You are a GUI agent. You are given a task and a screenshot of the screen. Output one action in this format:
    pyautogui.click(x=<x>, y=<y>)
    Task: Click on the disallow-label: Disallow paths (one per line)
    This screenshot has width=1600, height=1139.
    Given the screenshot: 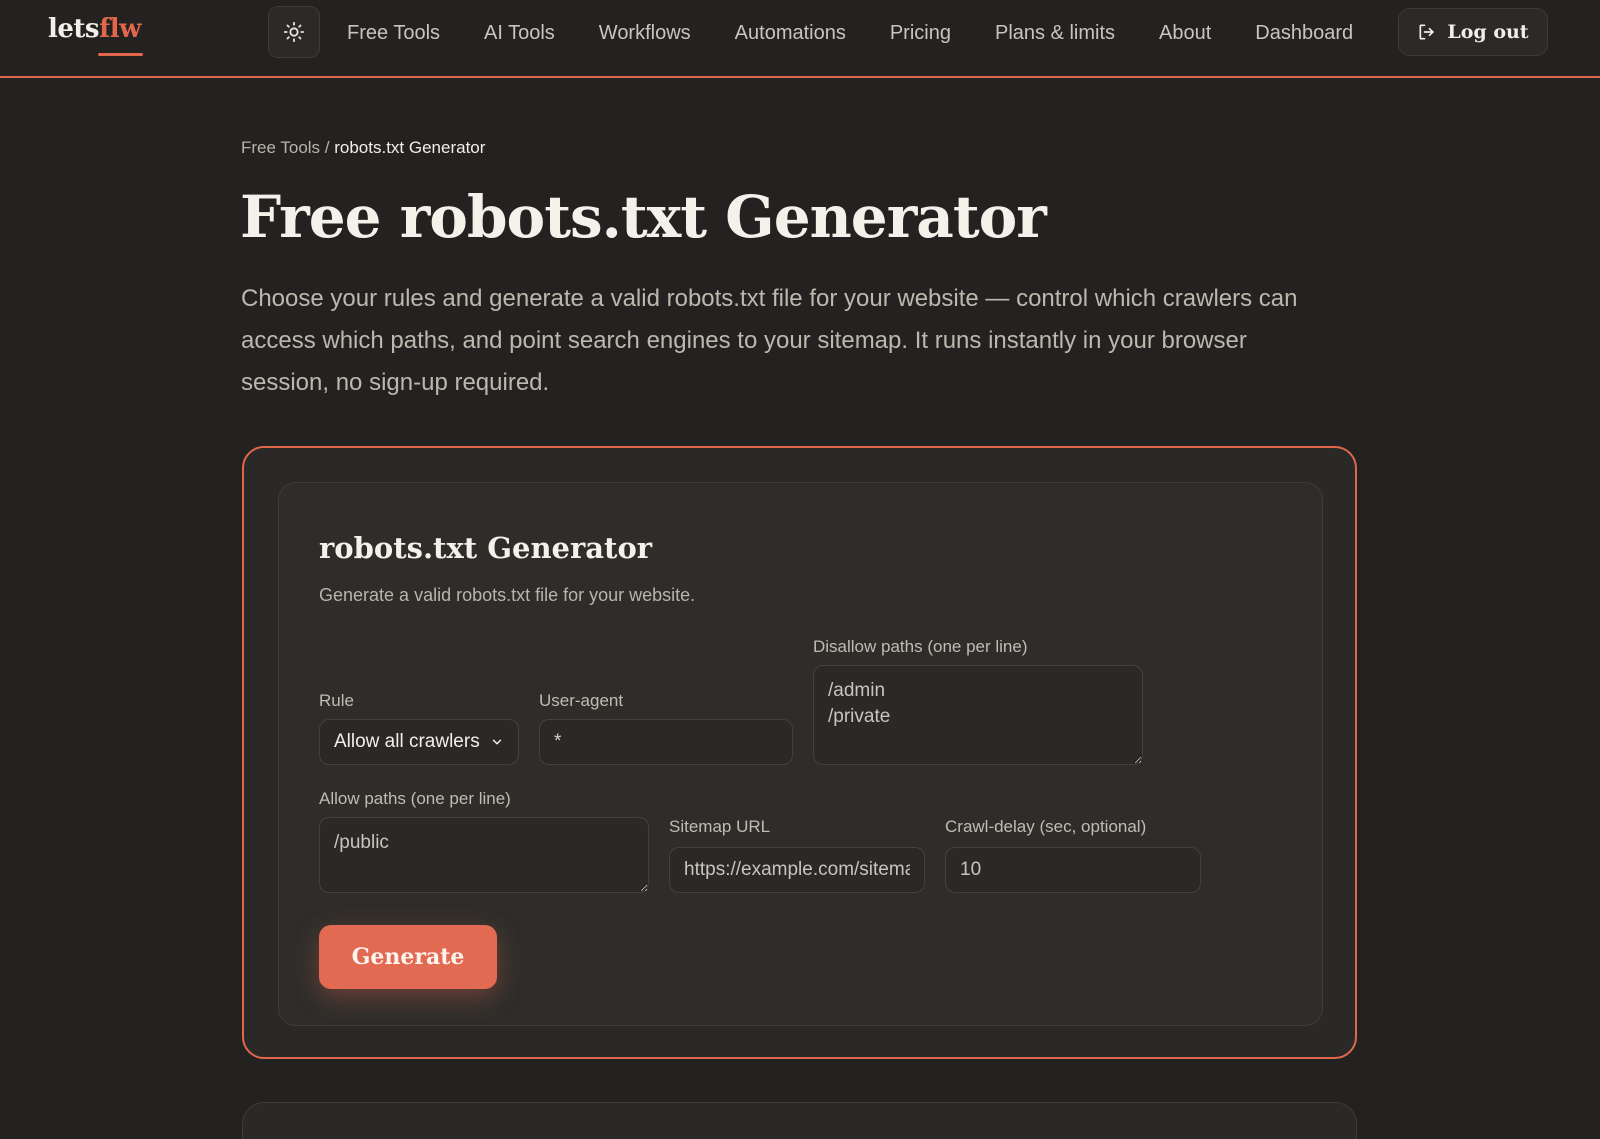 What is the action you would take?
    pyautogui.click(x=920, y=646)
    